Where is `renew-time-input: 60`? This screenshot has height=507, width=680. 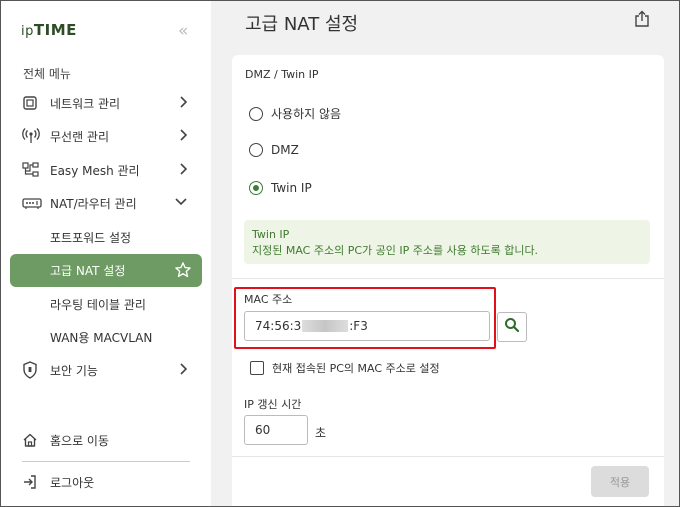
renew-time-input: 60 is located at coordinates (276, 430).